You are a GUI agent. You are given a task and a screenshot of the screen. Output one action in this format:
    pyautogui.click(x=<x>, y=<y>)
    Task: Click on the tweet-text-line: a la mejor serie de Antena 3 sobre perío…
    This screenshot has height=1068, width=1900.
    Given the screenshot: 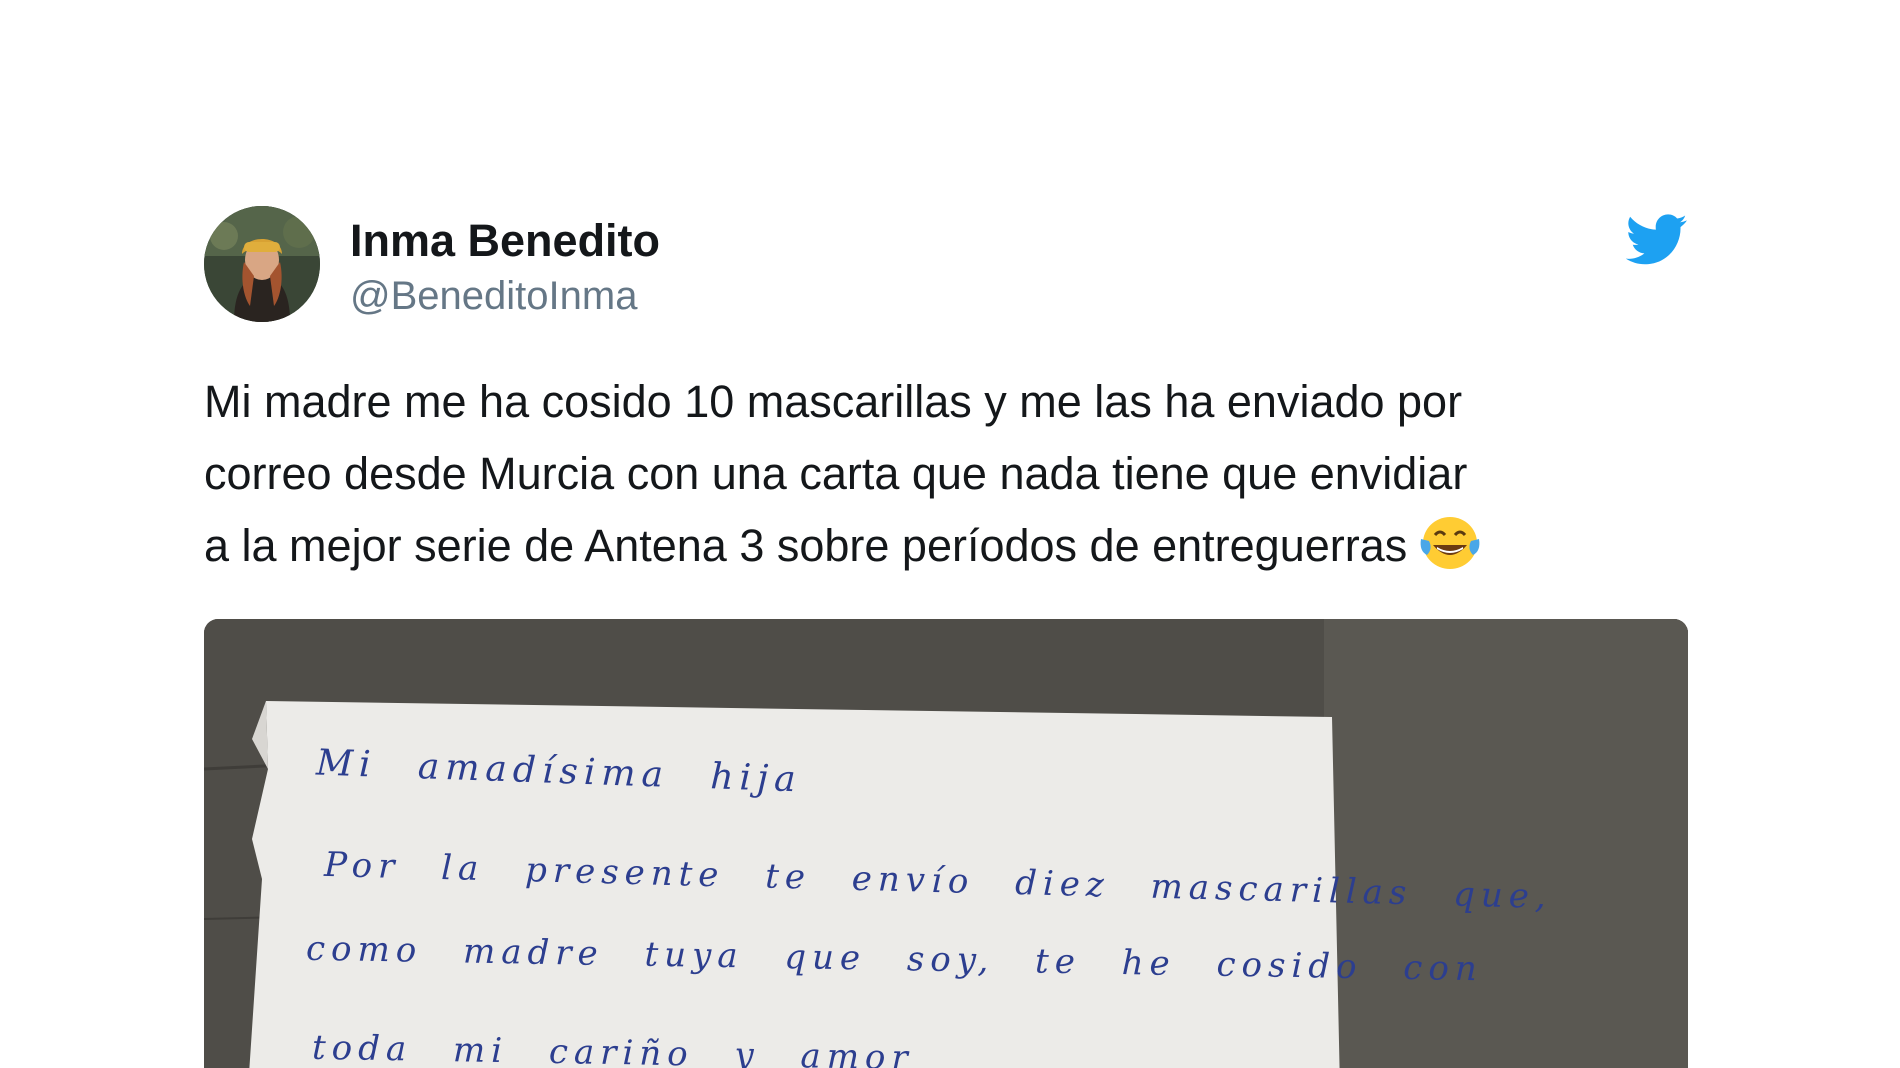 What is the action you would take?
    pyautogui.click(x=946, y=546)
    